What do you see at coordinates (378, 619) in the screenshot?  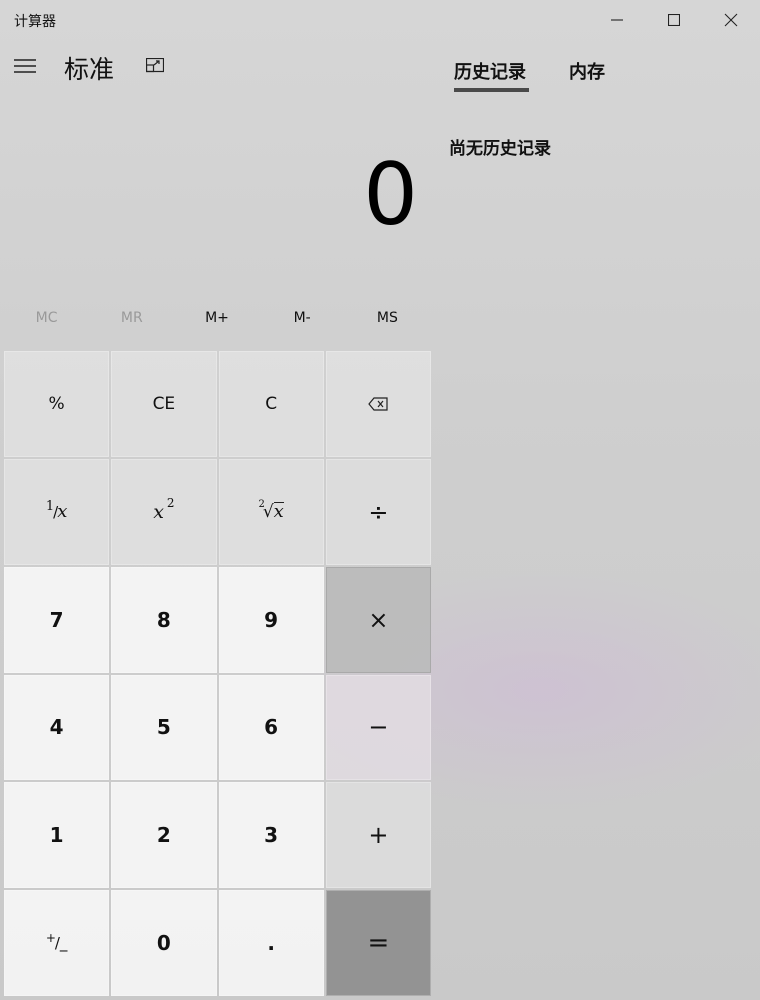 I see `multiply-button: ×` at bounding box center [378, 619].